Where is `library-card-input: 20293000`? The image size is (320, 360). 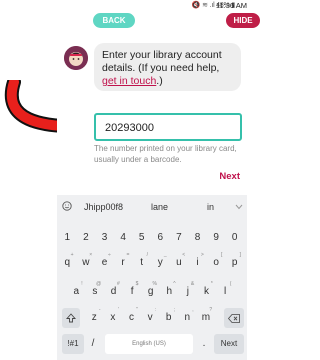 library-card-input: 20293000 is located at coordinates (168, 127).